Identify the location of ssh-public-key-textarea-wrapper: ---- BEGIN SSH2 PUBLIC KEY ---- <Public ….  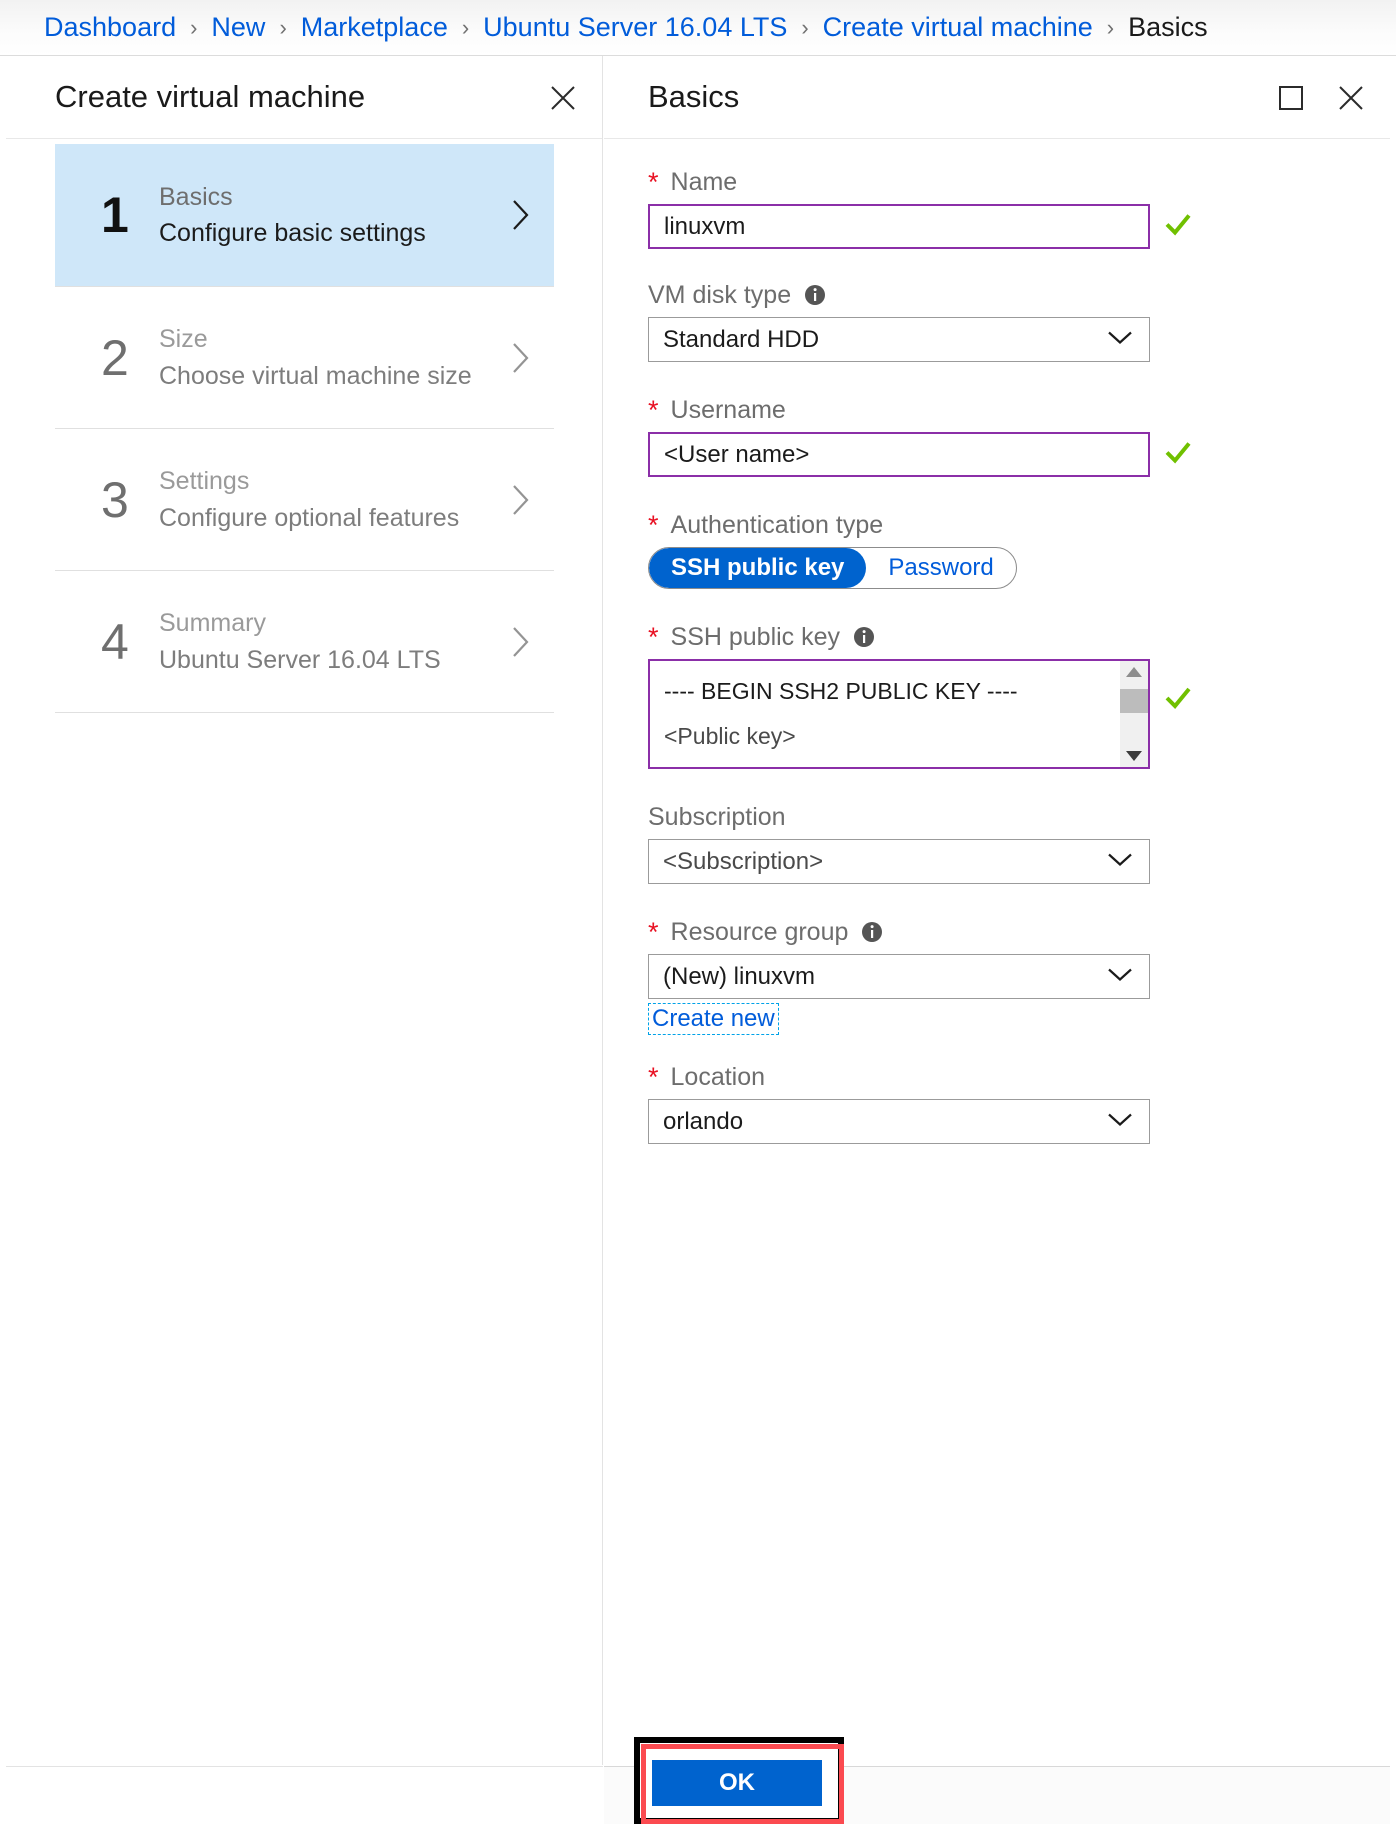
(919, 714).